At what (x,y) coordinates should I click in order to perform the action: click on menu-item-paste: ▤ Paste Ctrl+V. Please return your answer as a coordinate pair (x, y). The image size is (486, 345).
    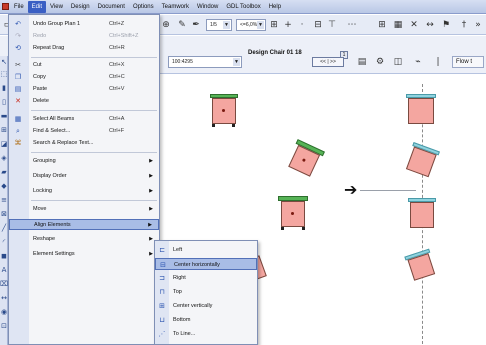
    Looking at the image, I should click on (84, 89).